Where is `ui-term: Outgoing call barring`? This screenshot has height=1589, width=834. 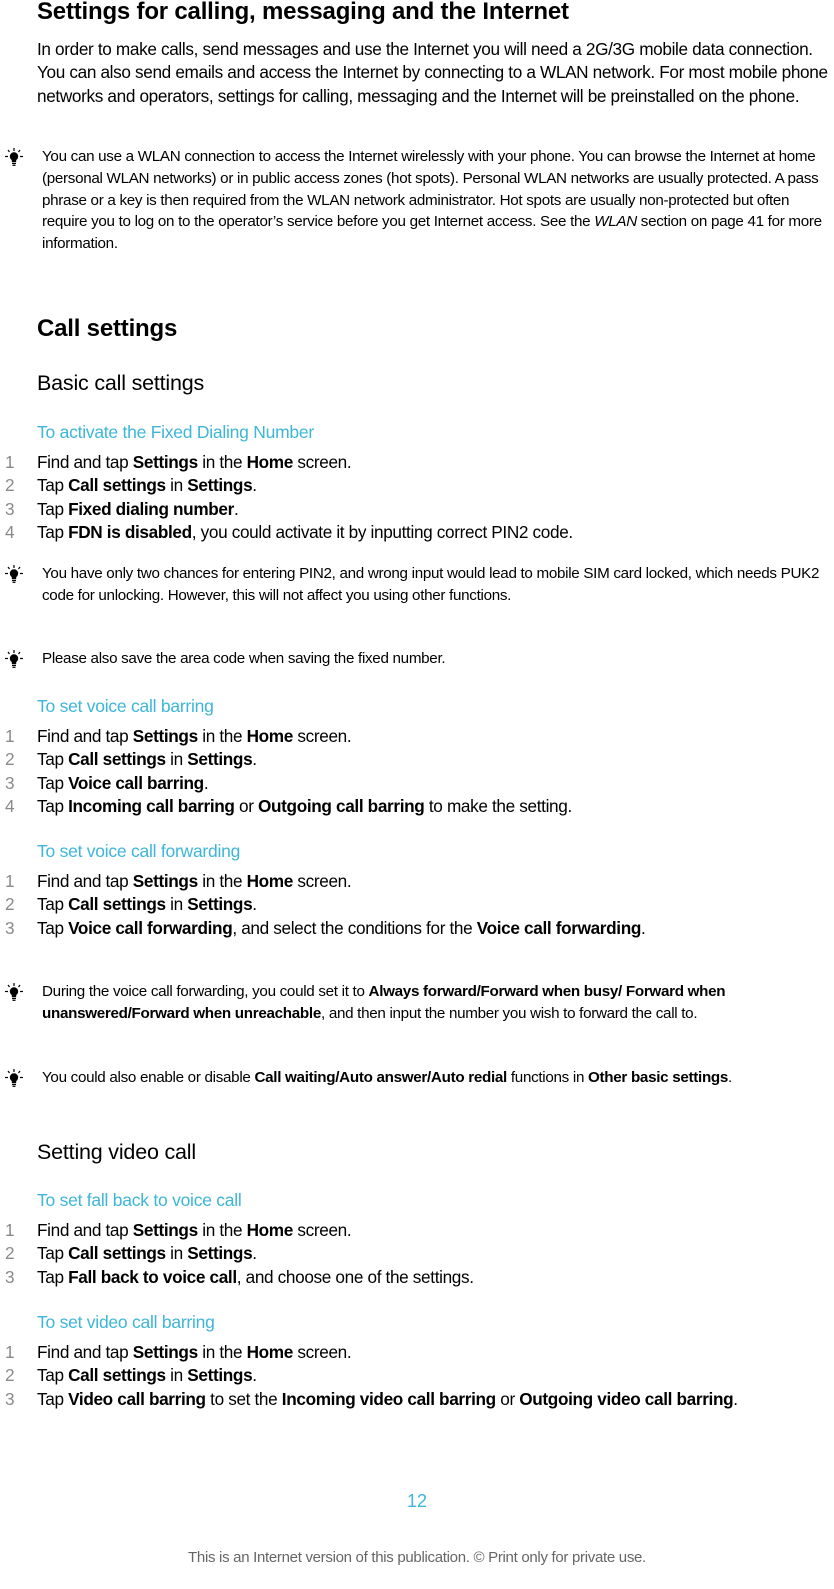 ui-term: Outgoing call barring is located at coordinates (341, 805).